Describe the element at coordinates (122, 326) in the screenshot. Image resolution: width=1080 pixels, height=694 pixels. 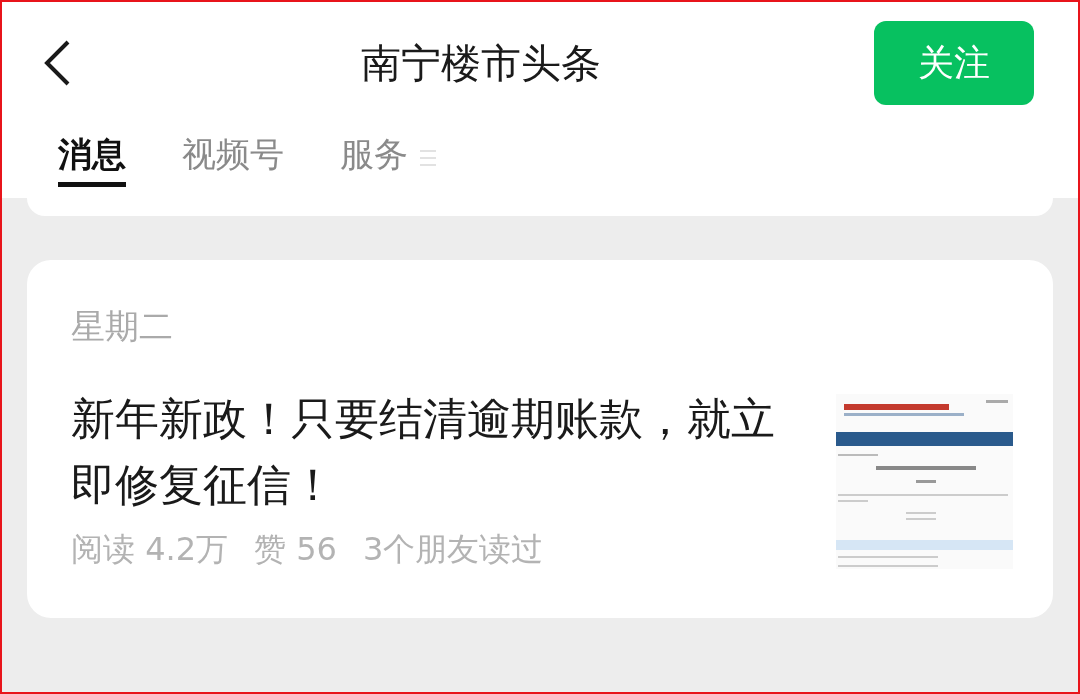
I see `article-date: 星期二` at that location.